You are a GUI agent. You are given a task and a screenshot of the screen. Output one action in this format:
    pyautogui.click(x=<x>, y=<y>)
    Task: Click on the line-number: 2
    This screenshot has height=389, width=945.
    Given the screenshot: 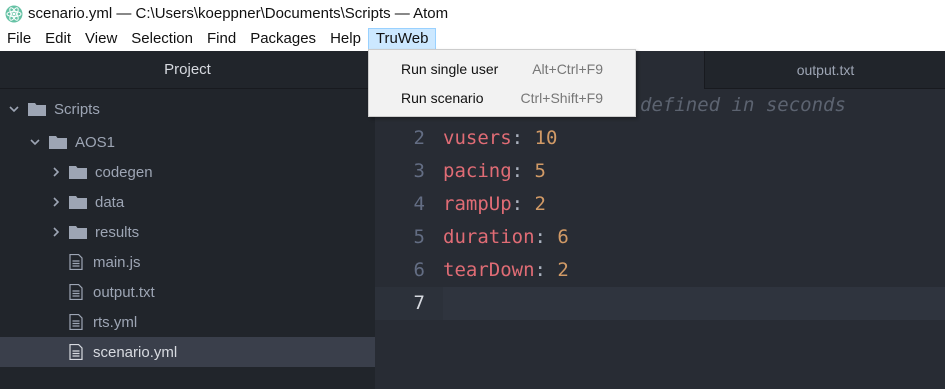 What is the action you would take?
    pyautogui.click(x=419, y=138)
    